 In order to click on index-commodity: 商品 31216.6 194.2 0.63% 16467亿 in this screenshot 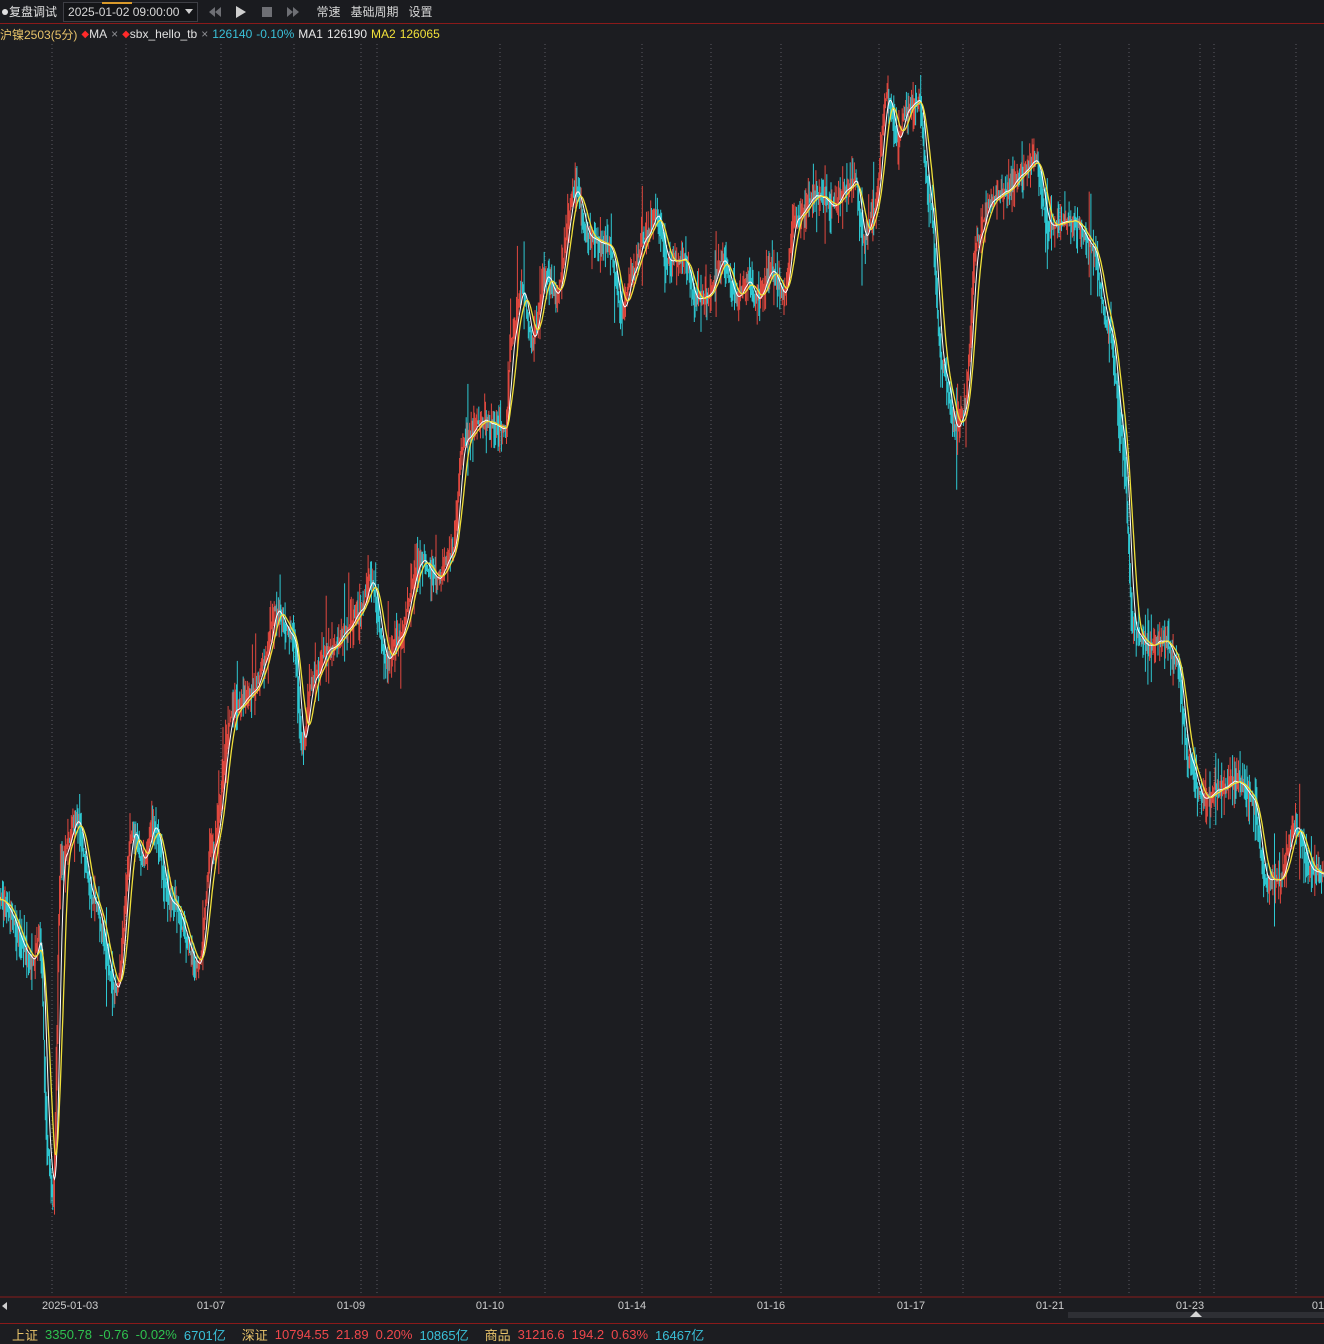, I will do `click(595, 1334)`.